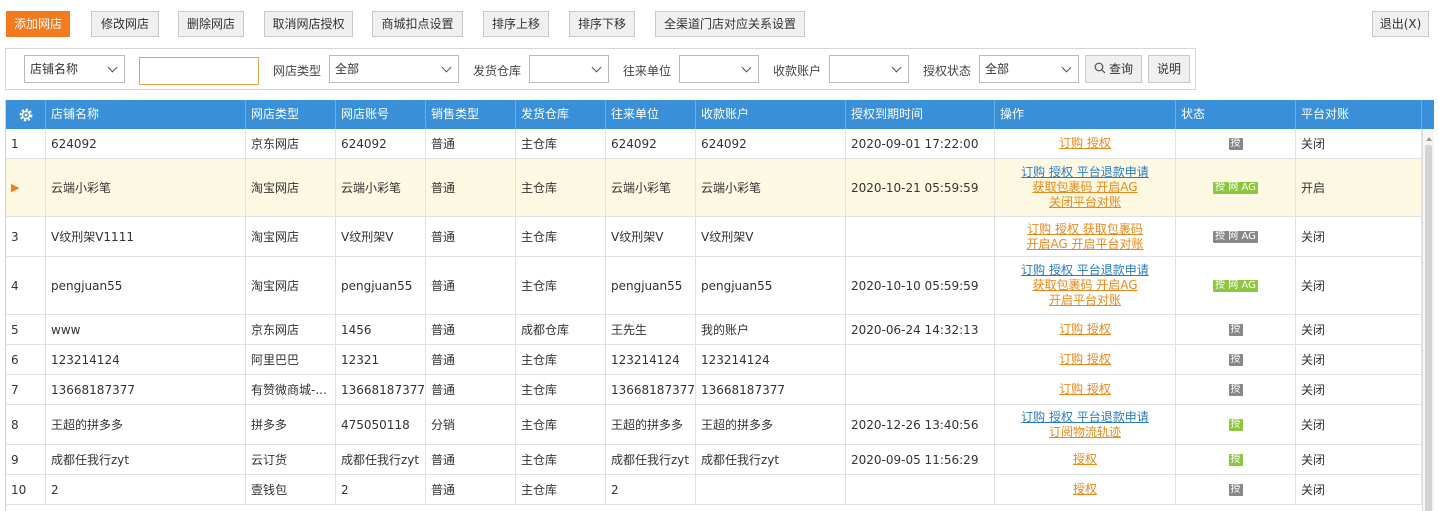 This screenshot has height=511, width=1439. I want to click on auth-status-select: 全部, so click(1029, 69).